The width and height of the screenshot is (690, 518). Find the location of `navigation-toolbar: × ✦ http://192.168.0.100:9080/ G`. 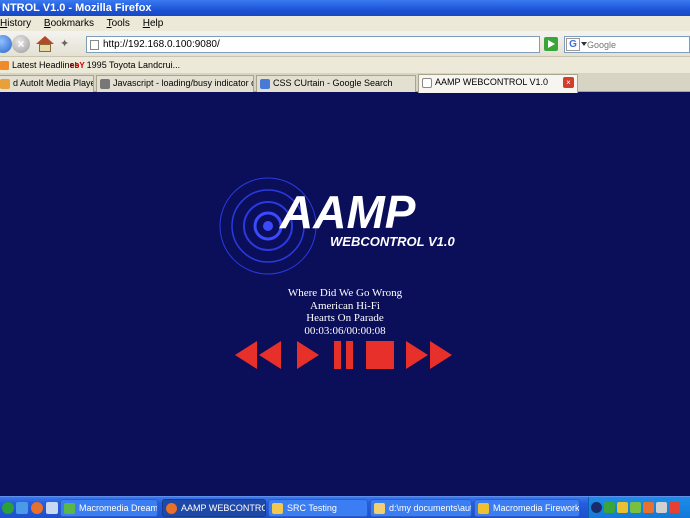

navigation-toolbar: × ✦ http://192.168.0.100:9080/ G is located at coordinates (345, 44).